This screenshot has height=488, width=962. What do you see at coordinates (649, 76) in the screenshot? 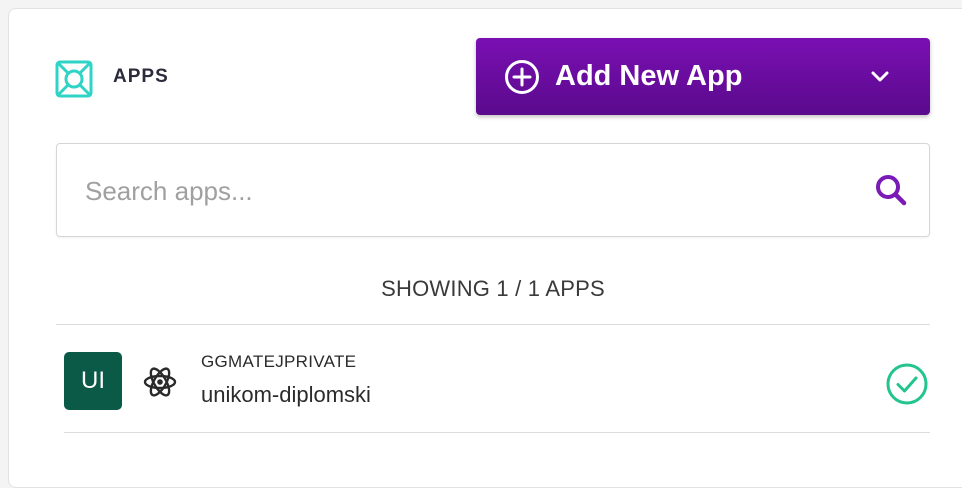
I see `add-new-app-label: Add New App` at bounding box center [649, 76].